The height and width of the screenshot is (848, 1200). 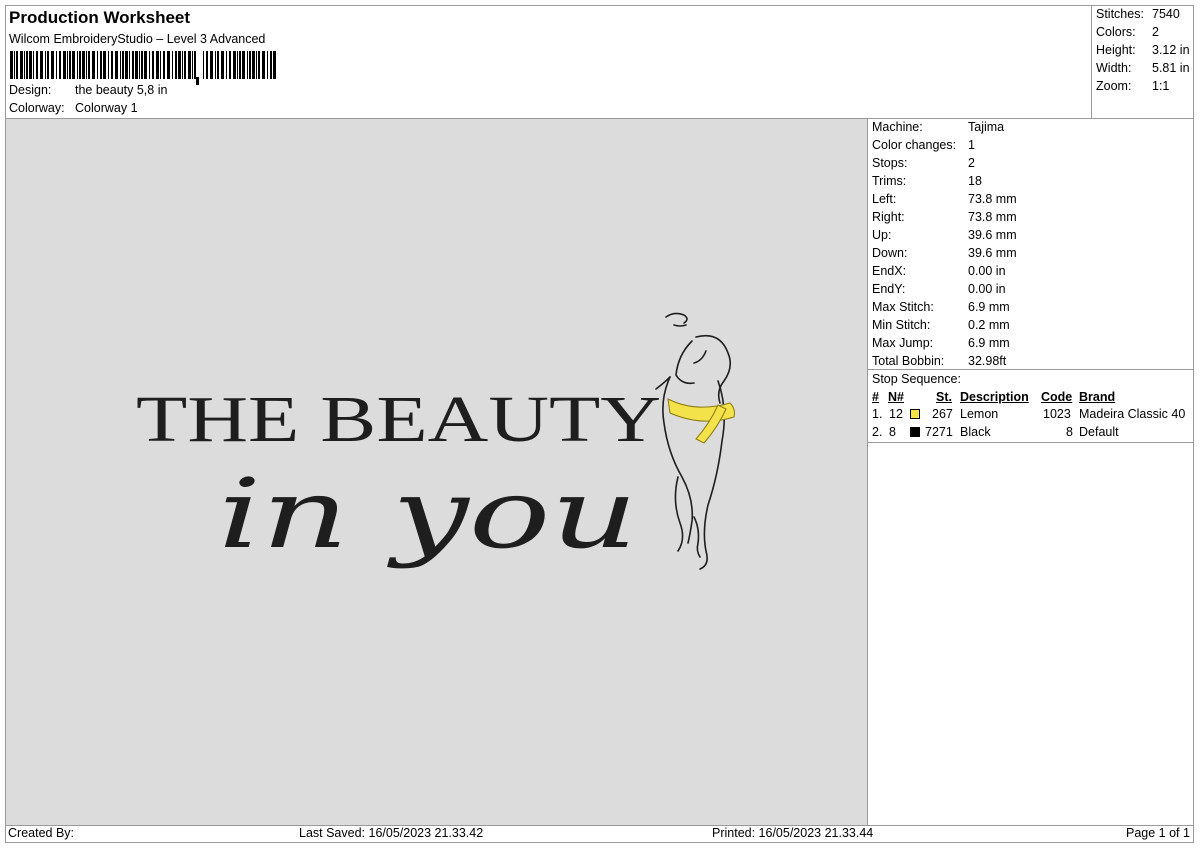 What do you see at coordinates (941, 343) in the screenshot?
I see `info-row: Max Jump: 6.9 mm` at bounding box center [941, 343].